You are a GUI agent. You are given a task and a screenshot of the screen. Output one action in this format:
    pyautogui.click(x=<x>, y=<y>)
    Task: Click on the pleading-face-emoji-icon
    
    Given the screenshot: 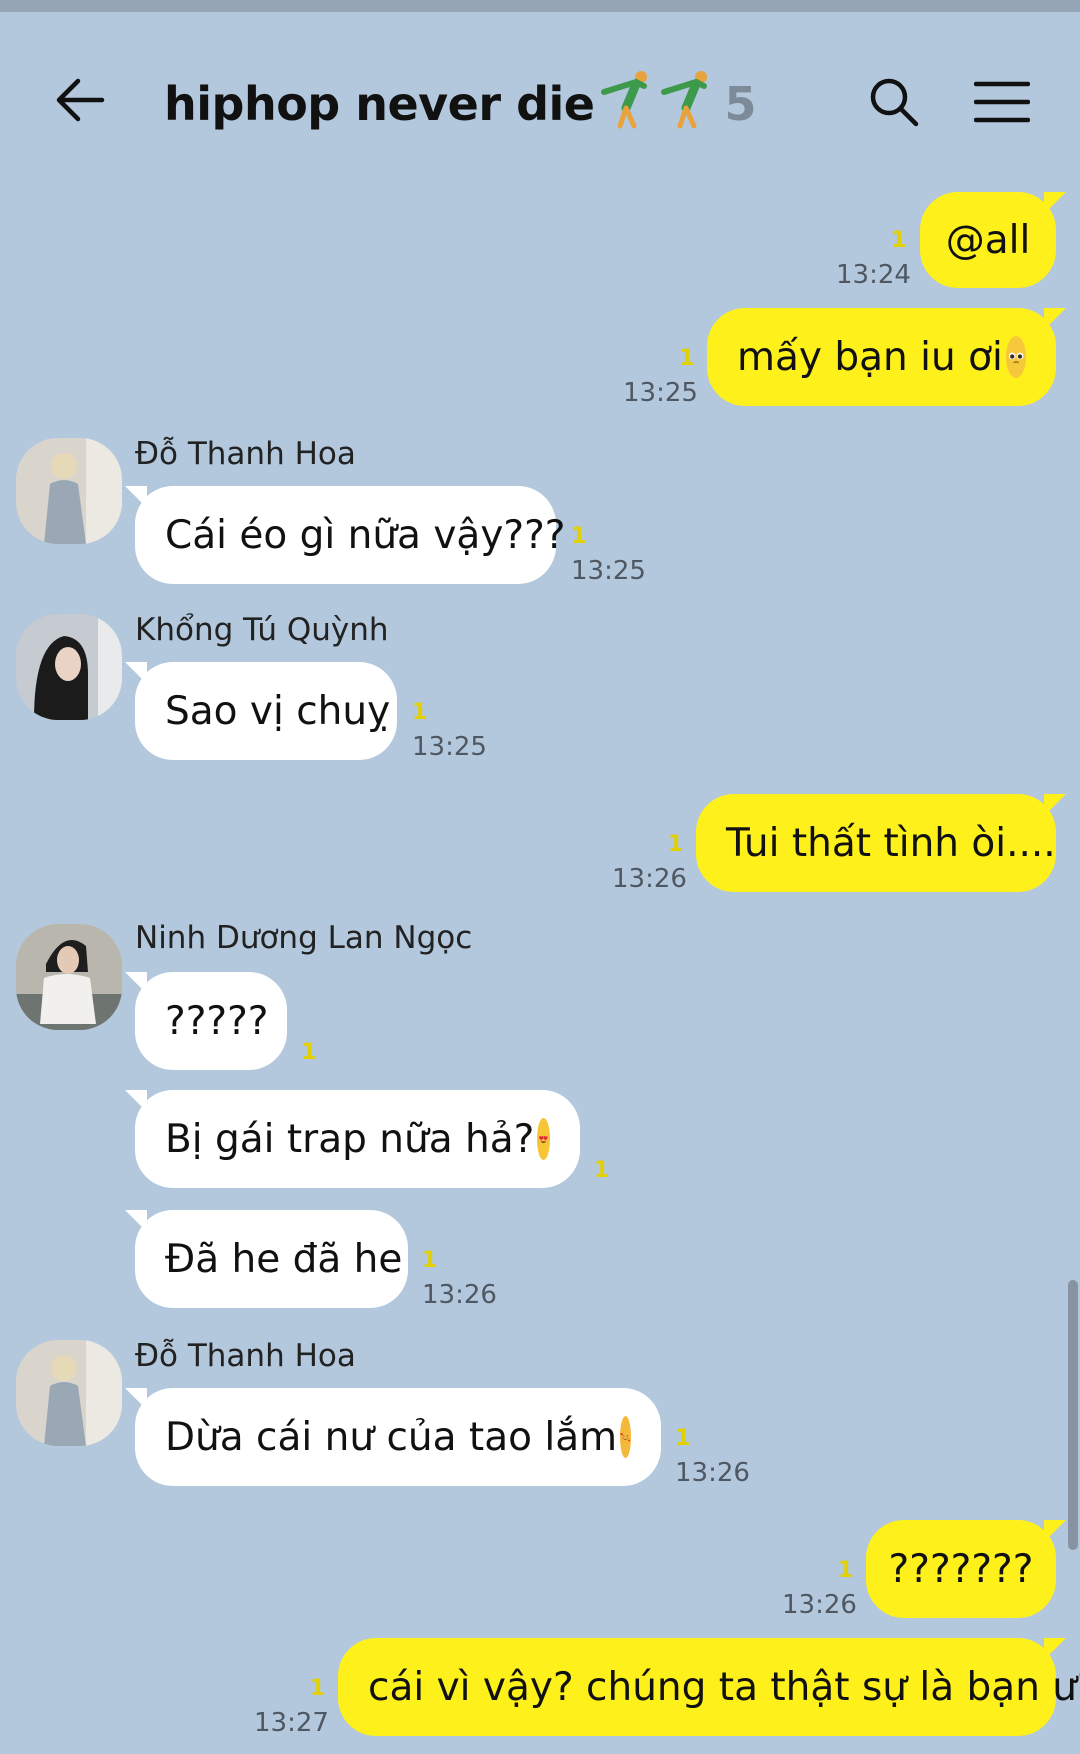 What is the action you would take?
    pyautogui.click(x=1015, y=357)
    